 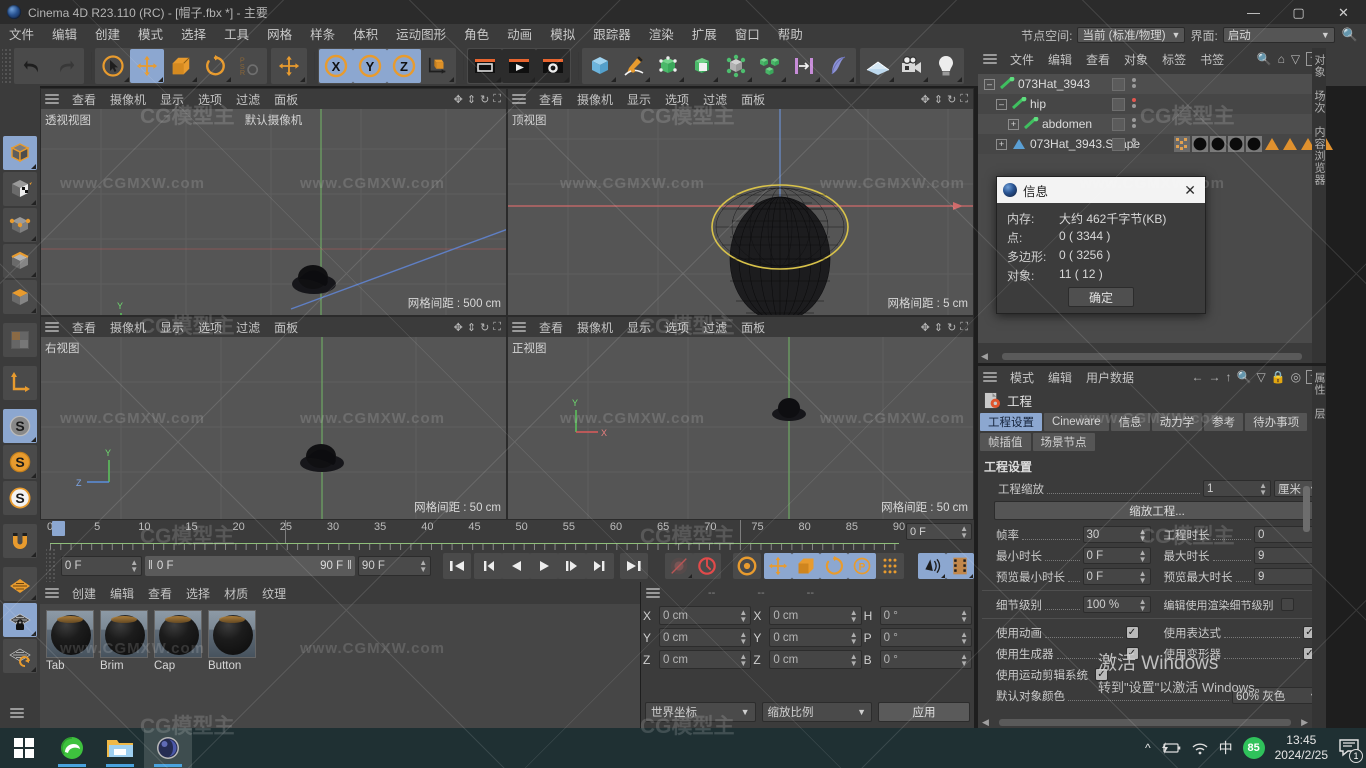 What do you see at coordinates (1254, 144) in the screenshot?
I see `material-tag-icon` at bounding box center [1254, 144].